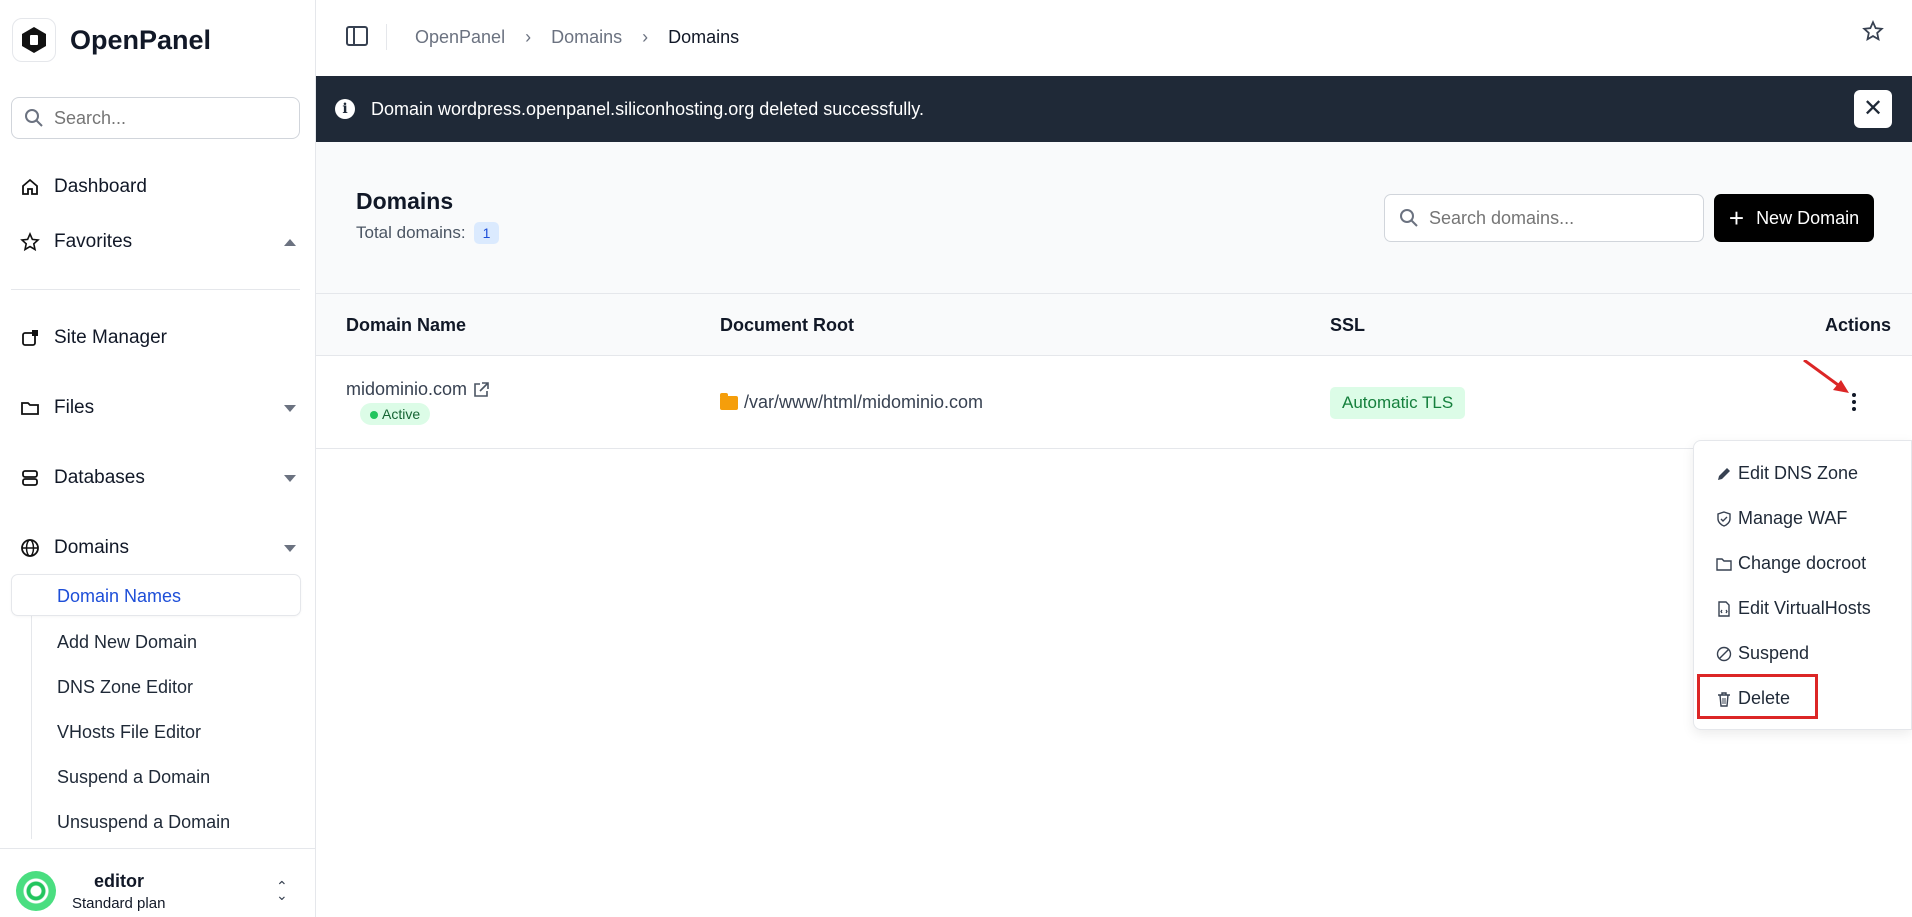 Image resolution: width=1912 pixels, height=917 pixels. I want to click on menu-item-edit-virtualhosts: Edit VirtualHosts, so click(1793, 608).